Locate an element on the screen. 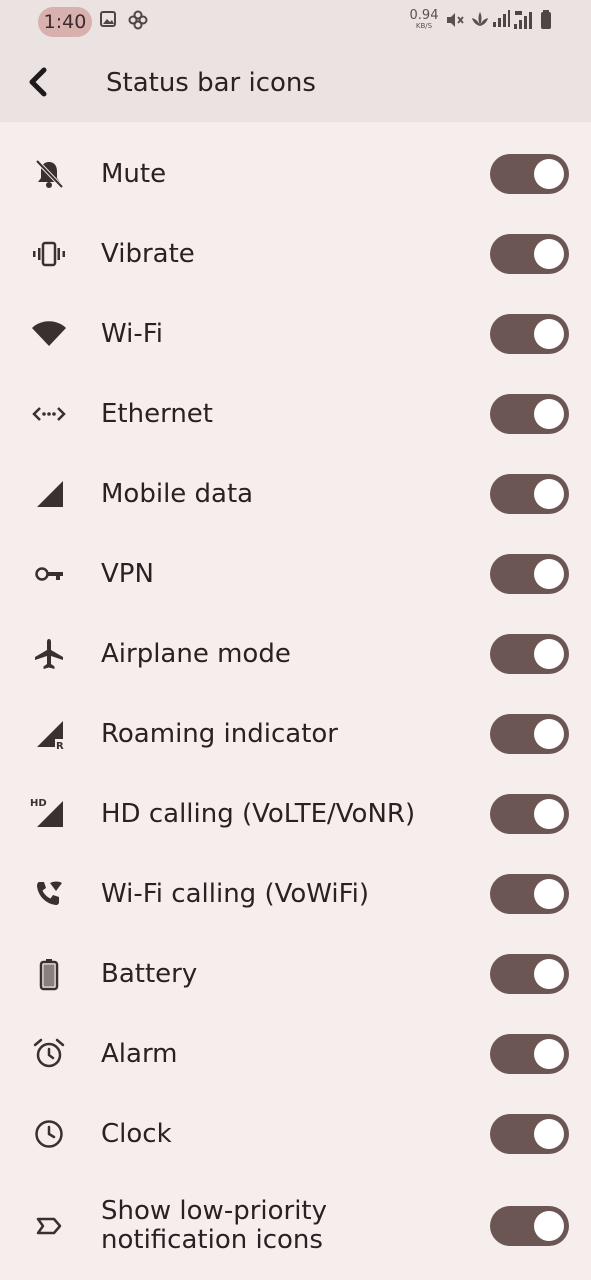 The width and height of the screenshot is (591, 1280). status-time: 1:40 is located at coordinates (65, 22).